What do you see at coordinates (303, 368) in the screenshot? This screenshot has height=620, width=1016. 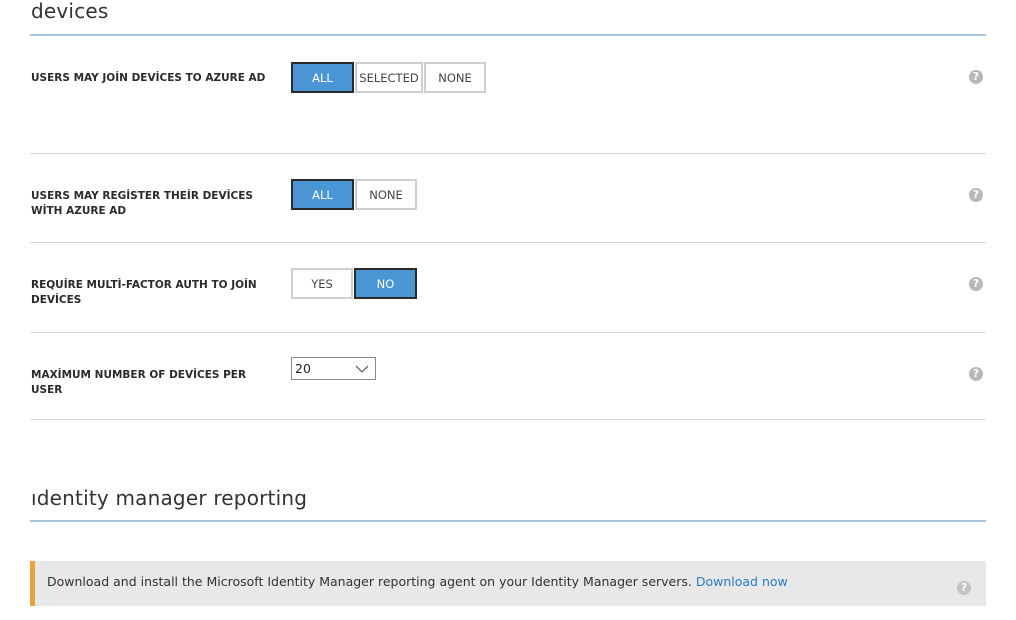 I see `max-devices-value: 20` at bounding box center [303, 368].